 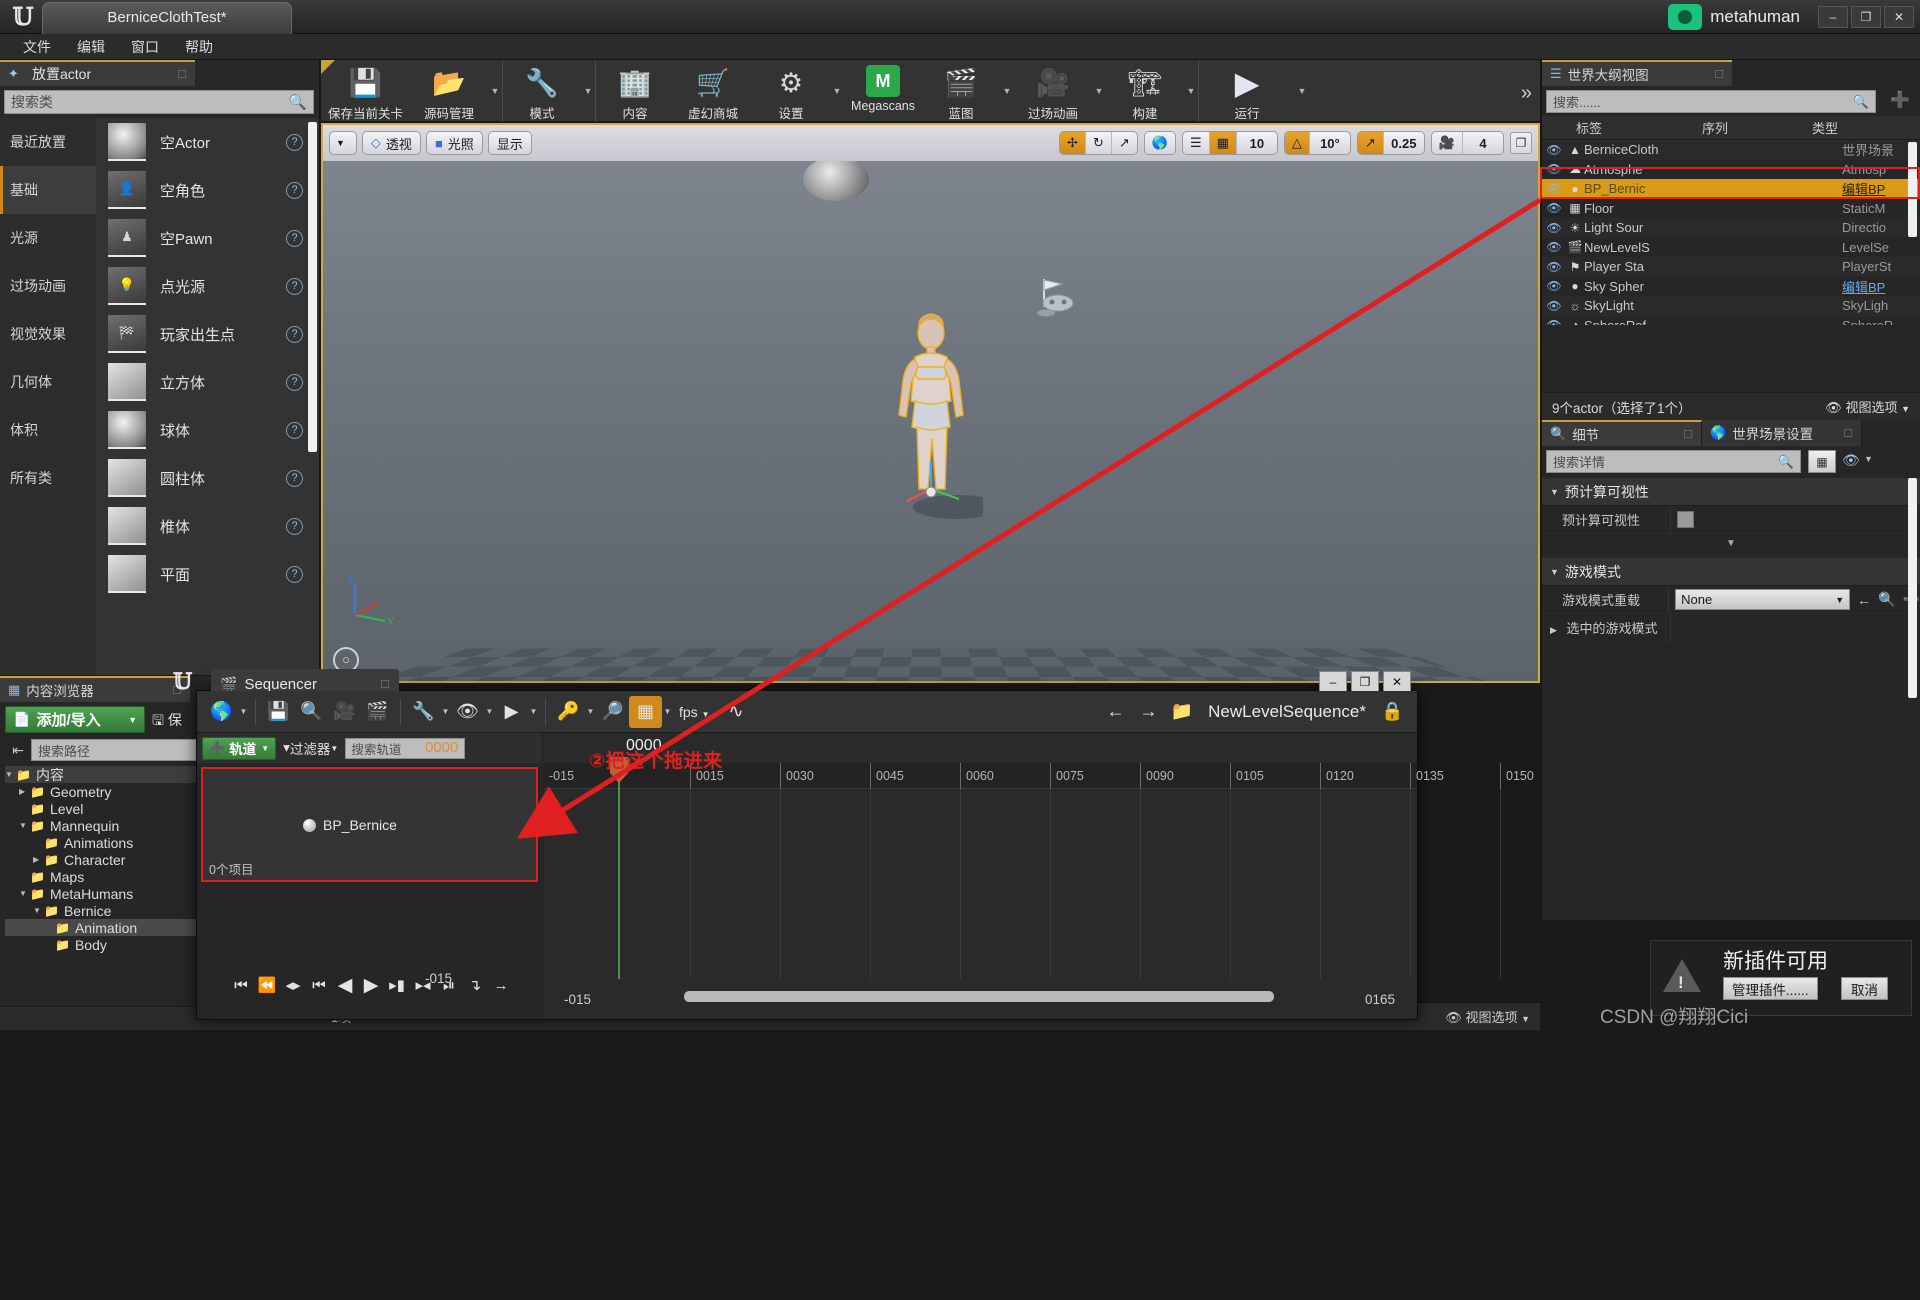 What do you see at coordinates (1731, 306) in the screenshot?
I see `table-row: 👁 ☼ SkyLight SkyLigh` at bounding box center [1731, 306].